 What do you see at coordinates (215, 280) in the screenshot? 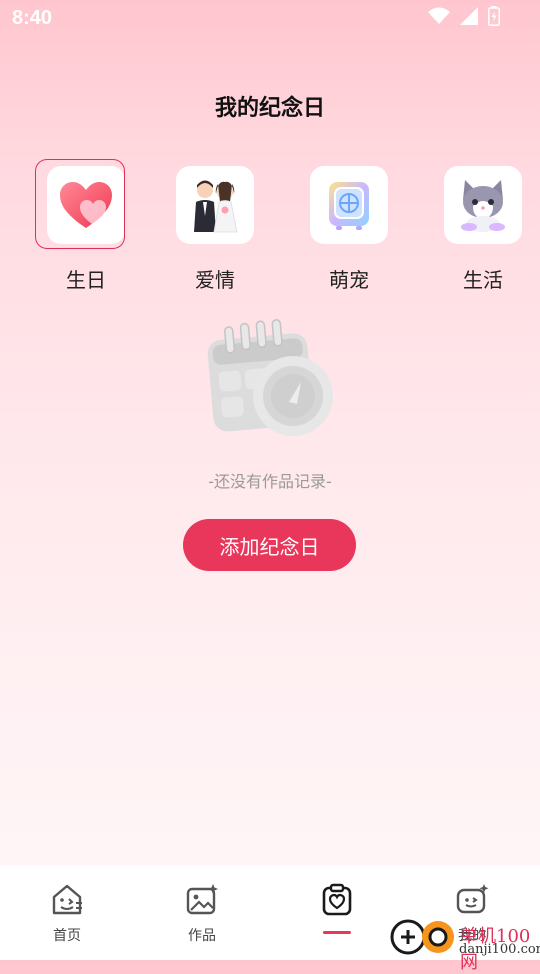
I see `category-label: 爱情` at bounding box center [215, 280].